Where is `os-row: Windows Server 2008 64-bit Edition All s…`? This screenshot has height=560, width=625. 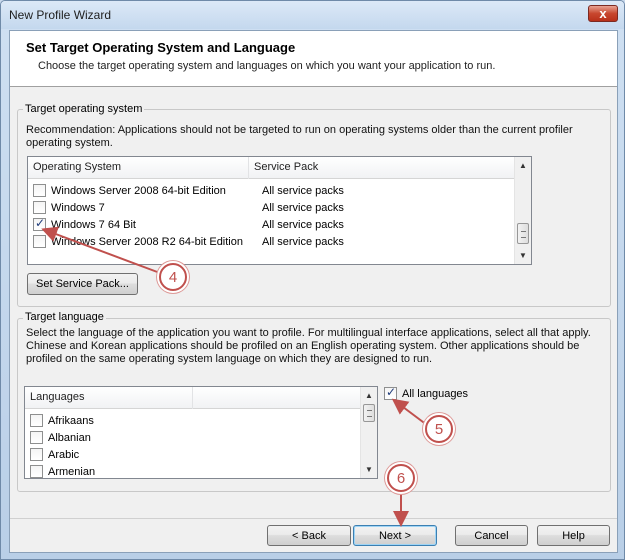
os-row: Windows Server 2008 64-bit Edition All s… is located at coordinates (186, 190).